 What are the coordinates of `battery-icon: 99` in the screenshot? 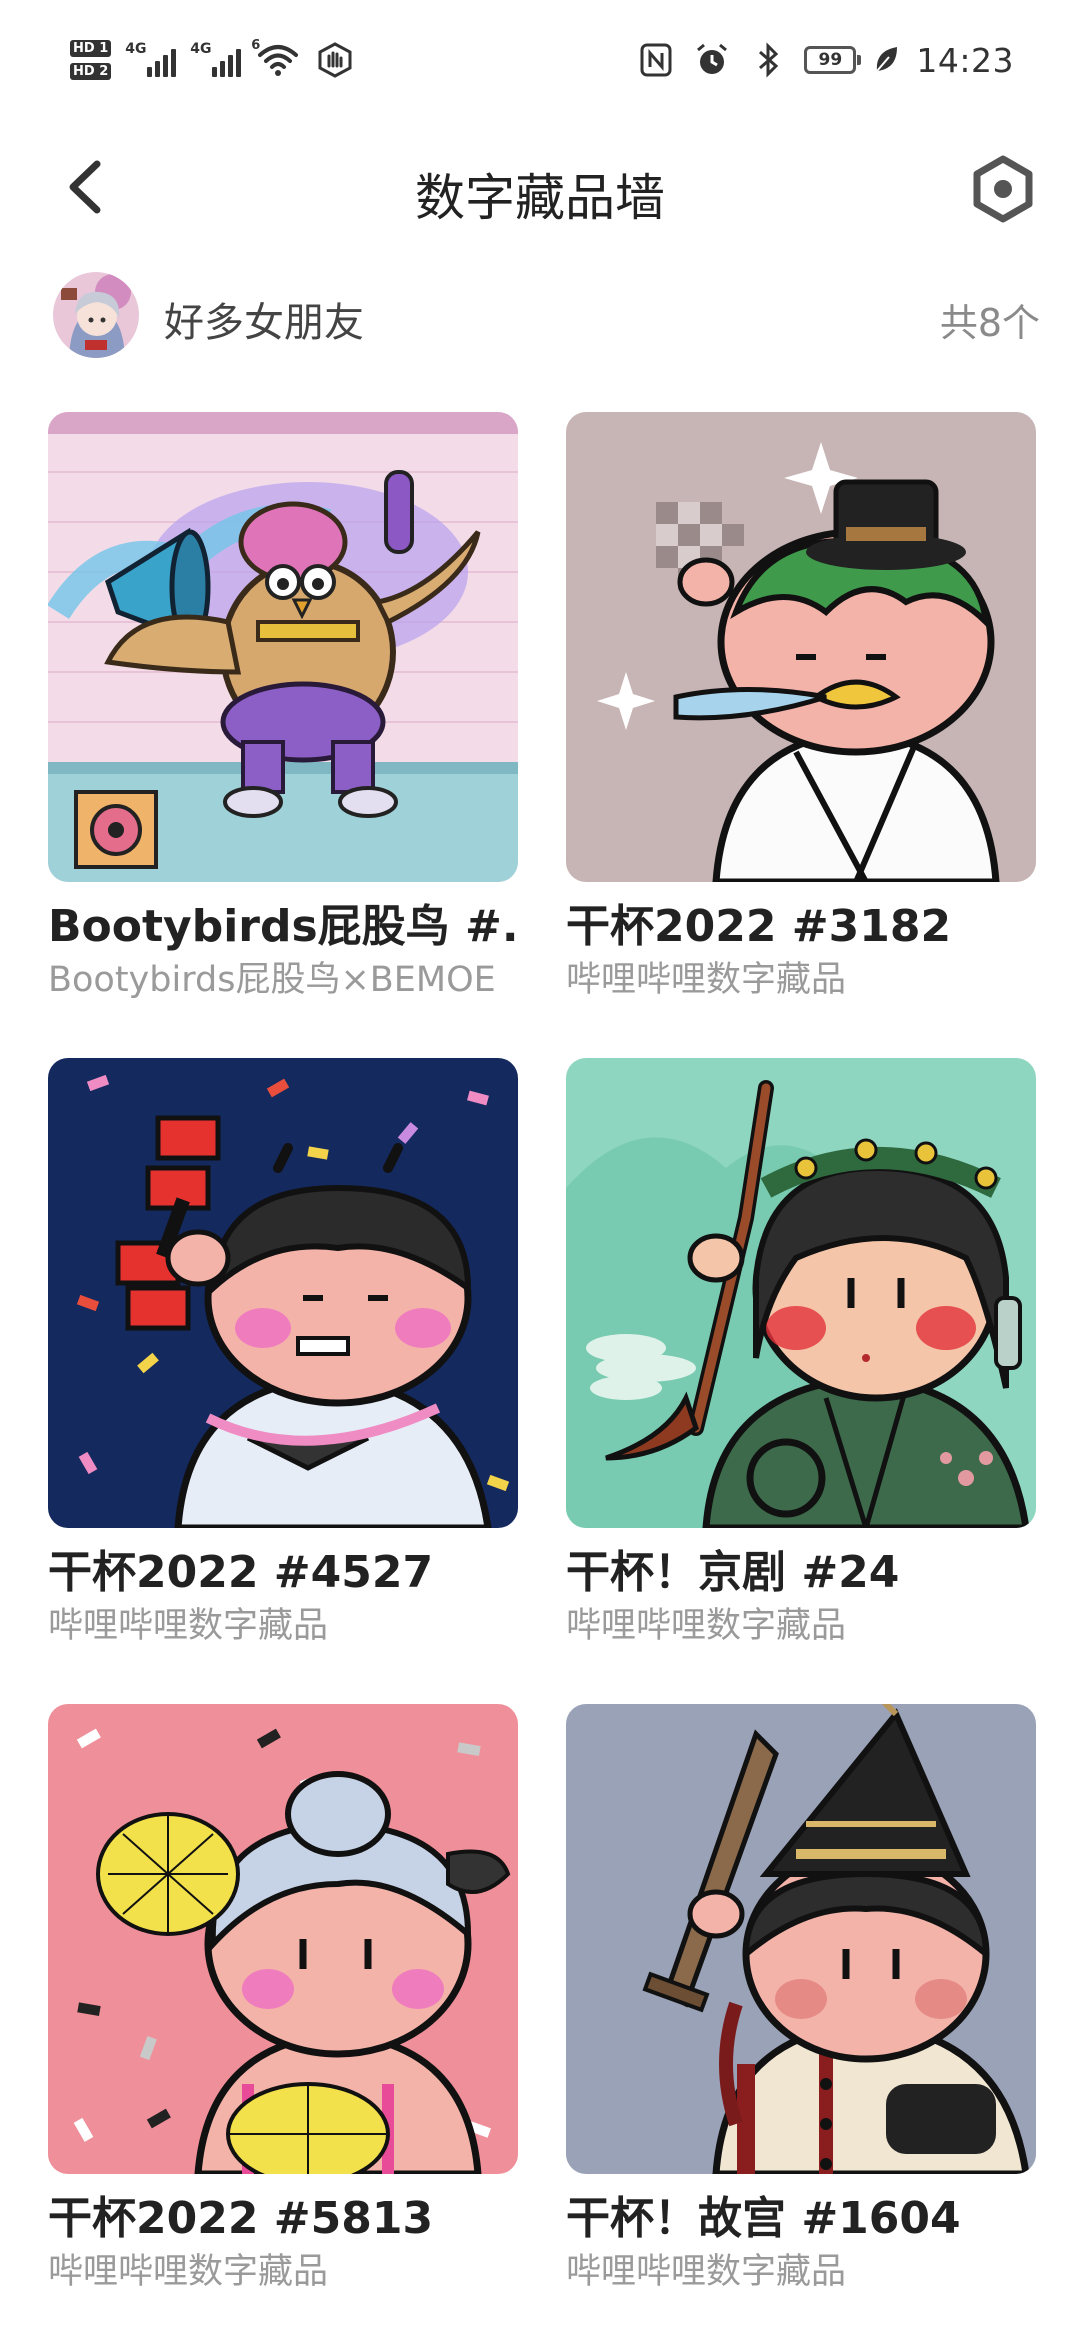 It's located at (833, 60).